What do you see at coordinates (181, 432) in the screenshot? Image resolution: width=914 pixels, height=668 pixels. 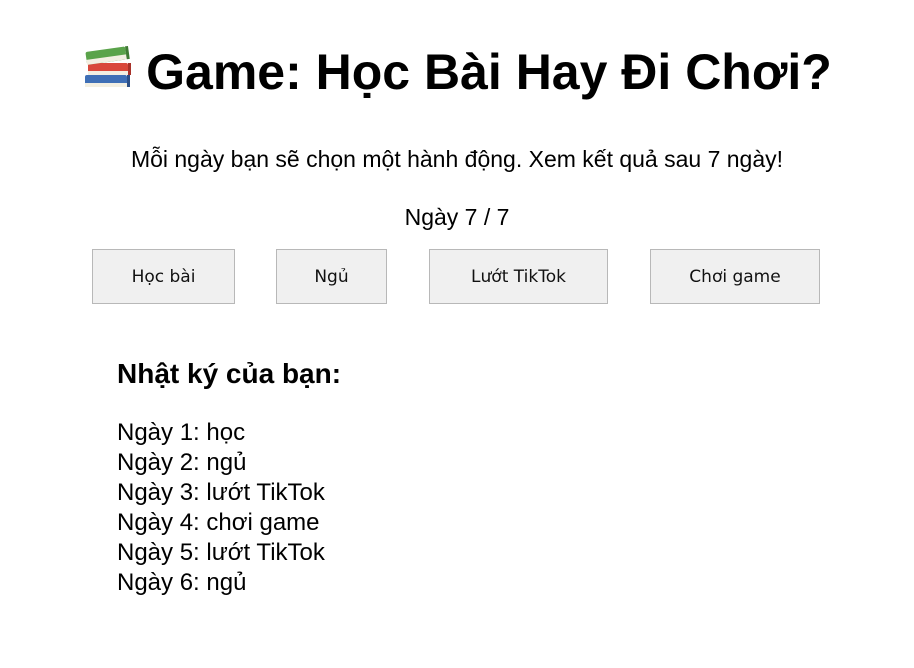 I see `journal-entry: Ngày 1: học` at bounding box center [181, 432].